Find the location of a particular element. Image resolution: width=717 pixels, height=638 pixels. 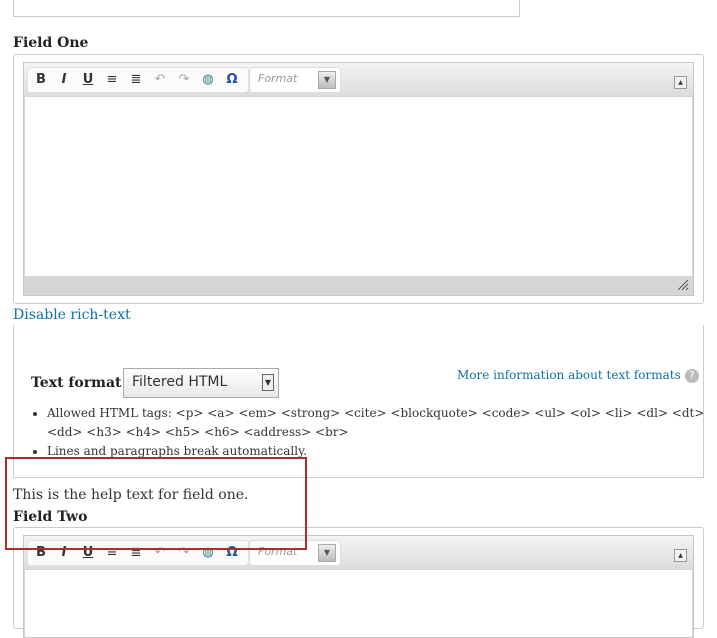

italic-icon: I is located at coordinates (64, 80).